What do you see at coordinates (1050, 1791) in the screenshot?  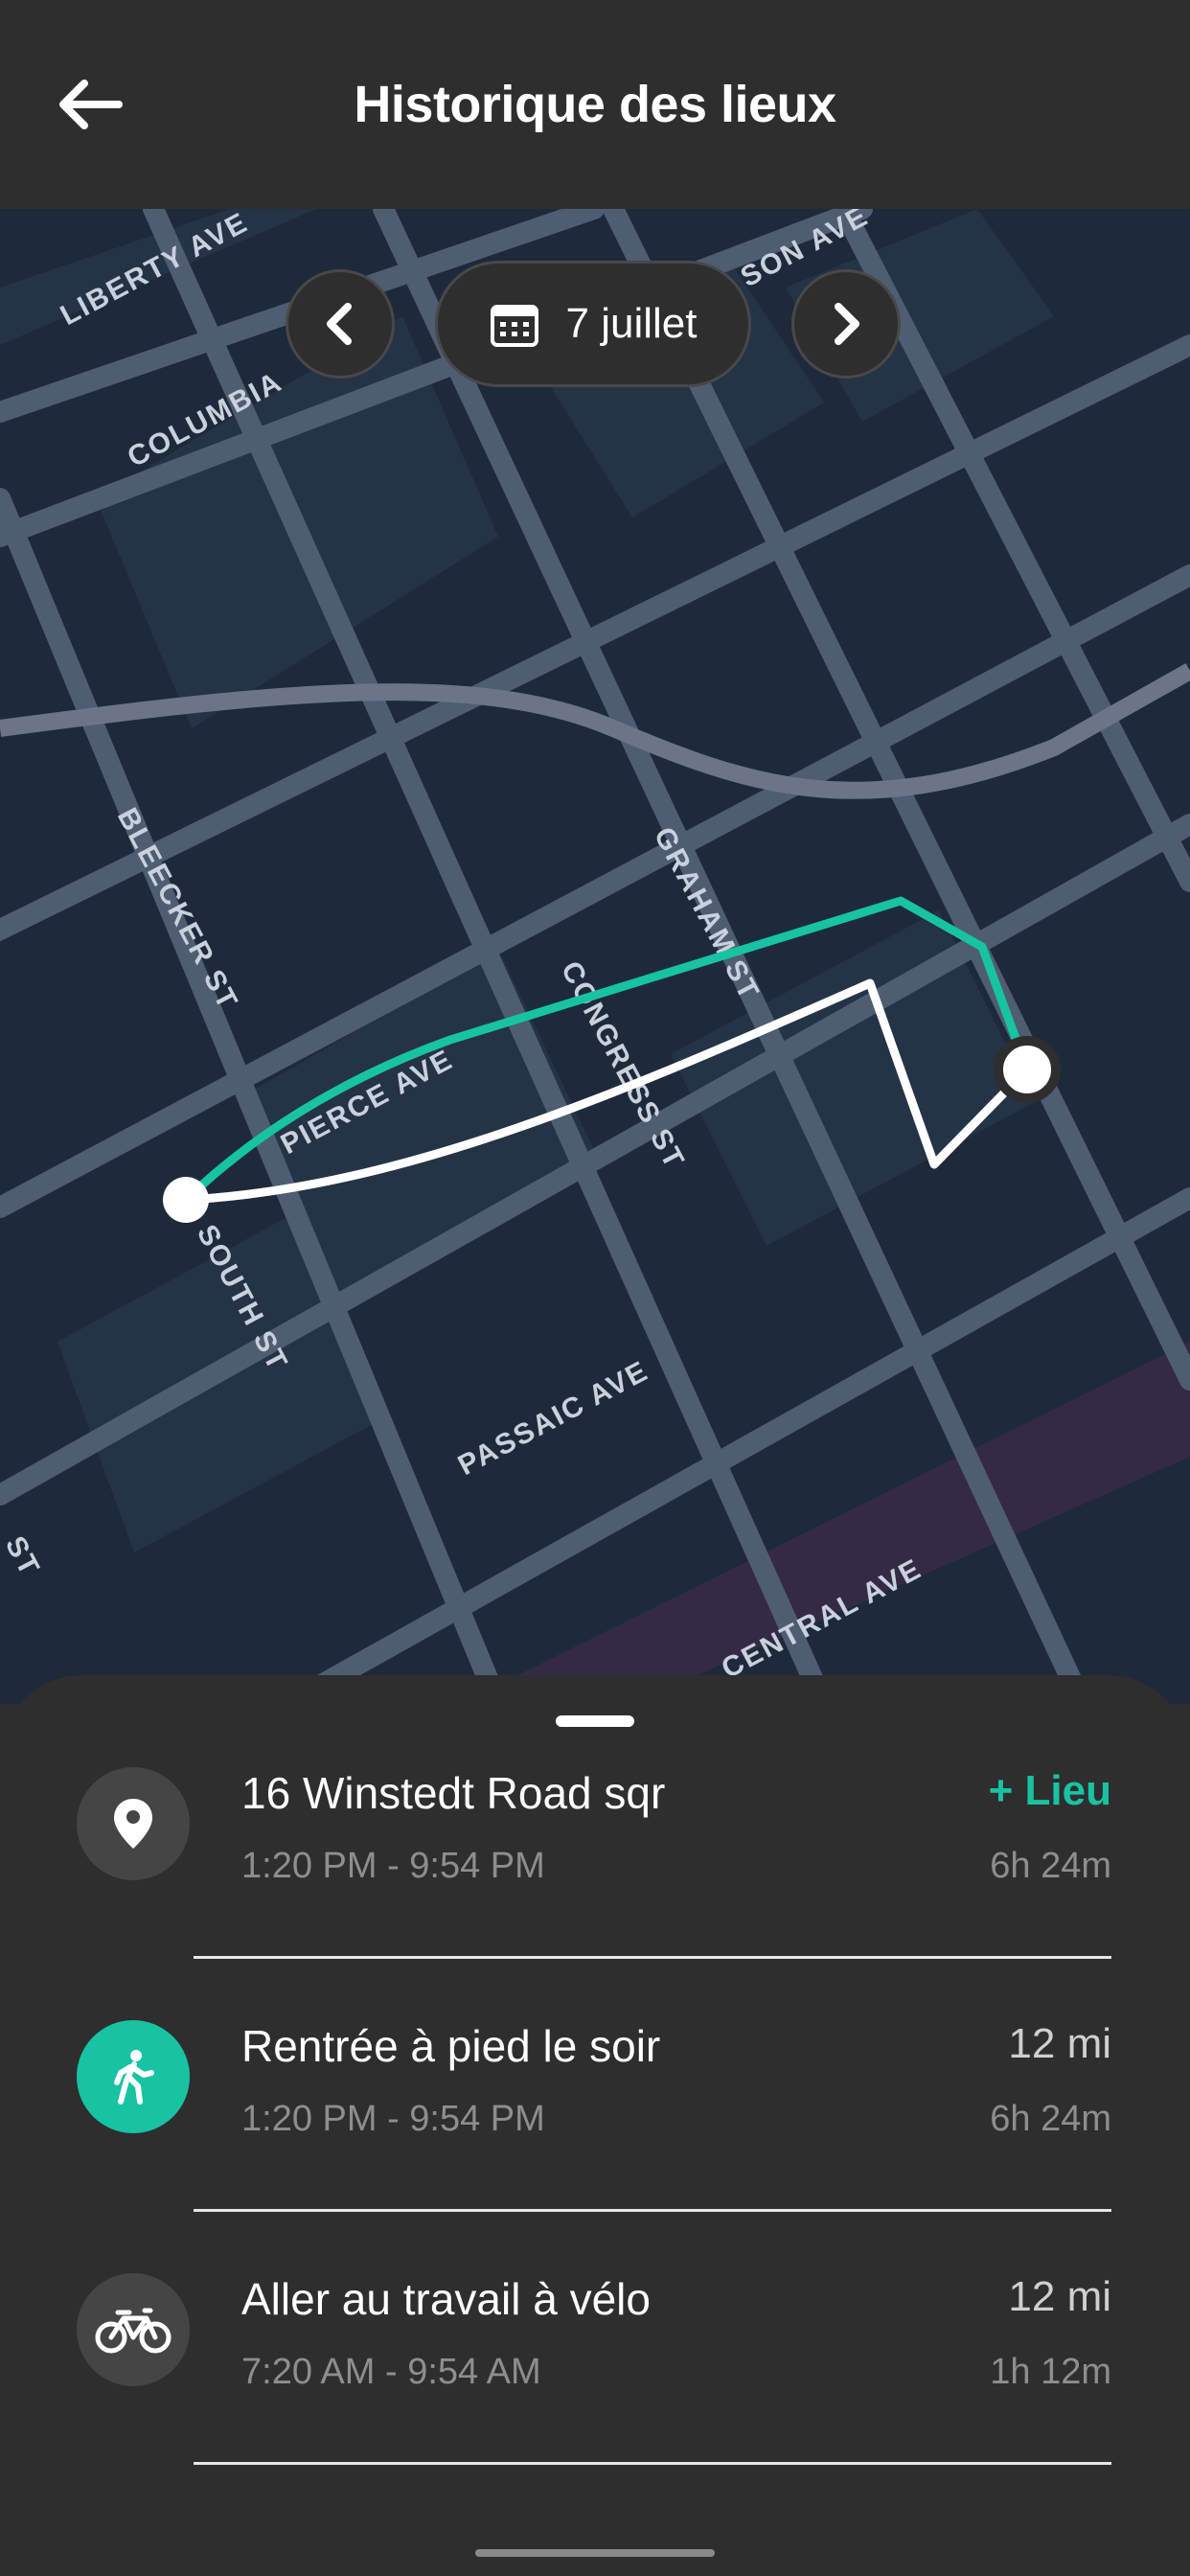 I see `add-place-button: + Lieu` at bounding box center [1050, 1791].